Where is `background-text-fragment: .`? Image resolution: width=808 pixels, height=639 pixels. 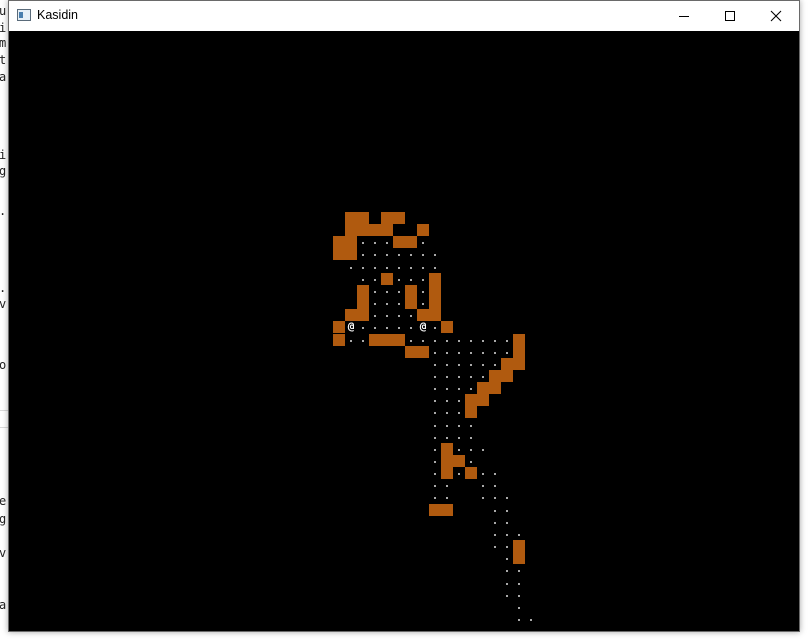 background-text-fragment: . is located at coordinates (3, 288).